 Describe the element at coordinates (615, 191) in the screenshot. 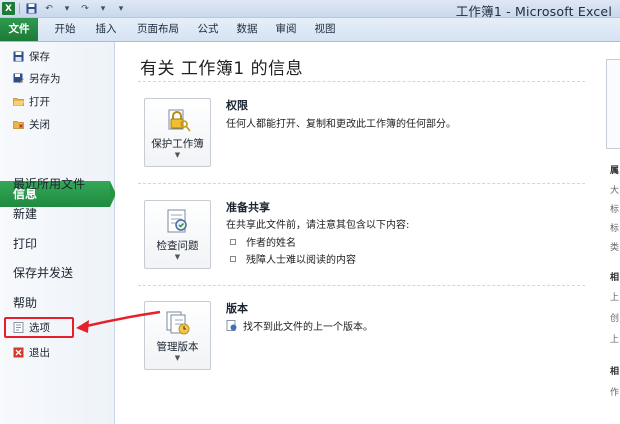

I see `property-label: 大` at that location.